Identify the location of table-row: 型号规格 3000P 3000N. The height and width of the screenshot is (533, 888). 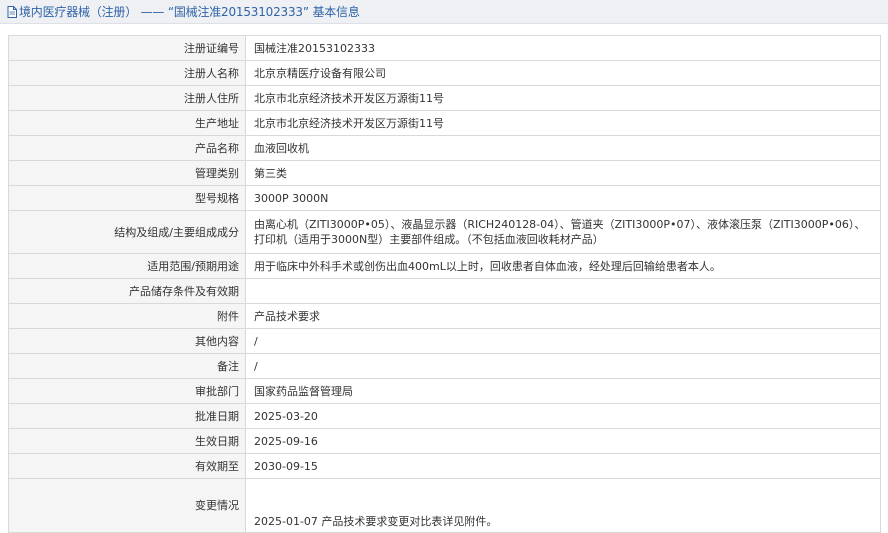
(444, 198).